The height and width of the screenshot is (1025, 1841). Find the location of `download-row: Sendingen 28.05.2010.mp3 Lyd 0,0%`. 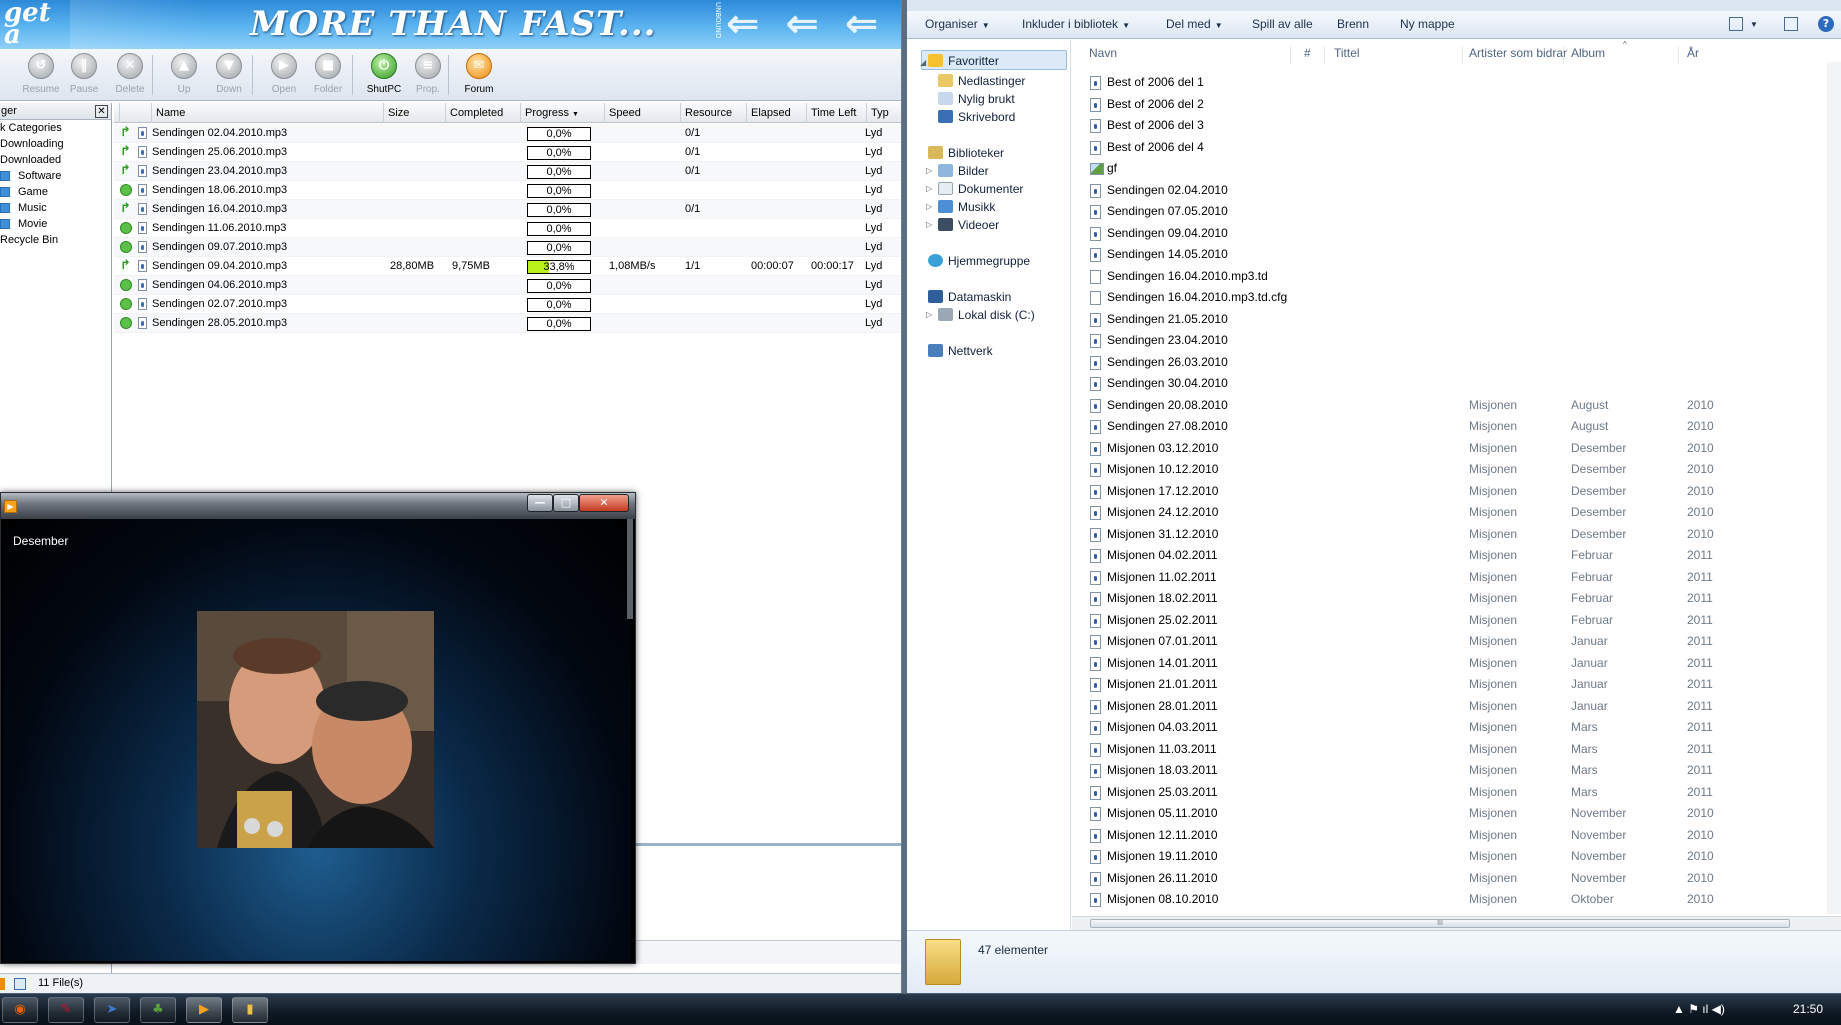

download-row: Sendingen 28.05.2010.mp3 Lyd 0,0% is located at coordinates (507, 323).